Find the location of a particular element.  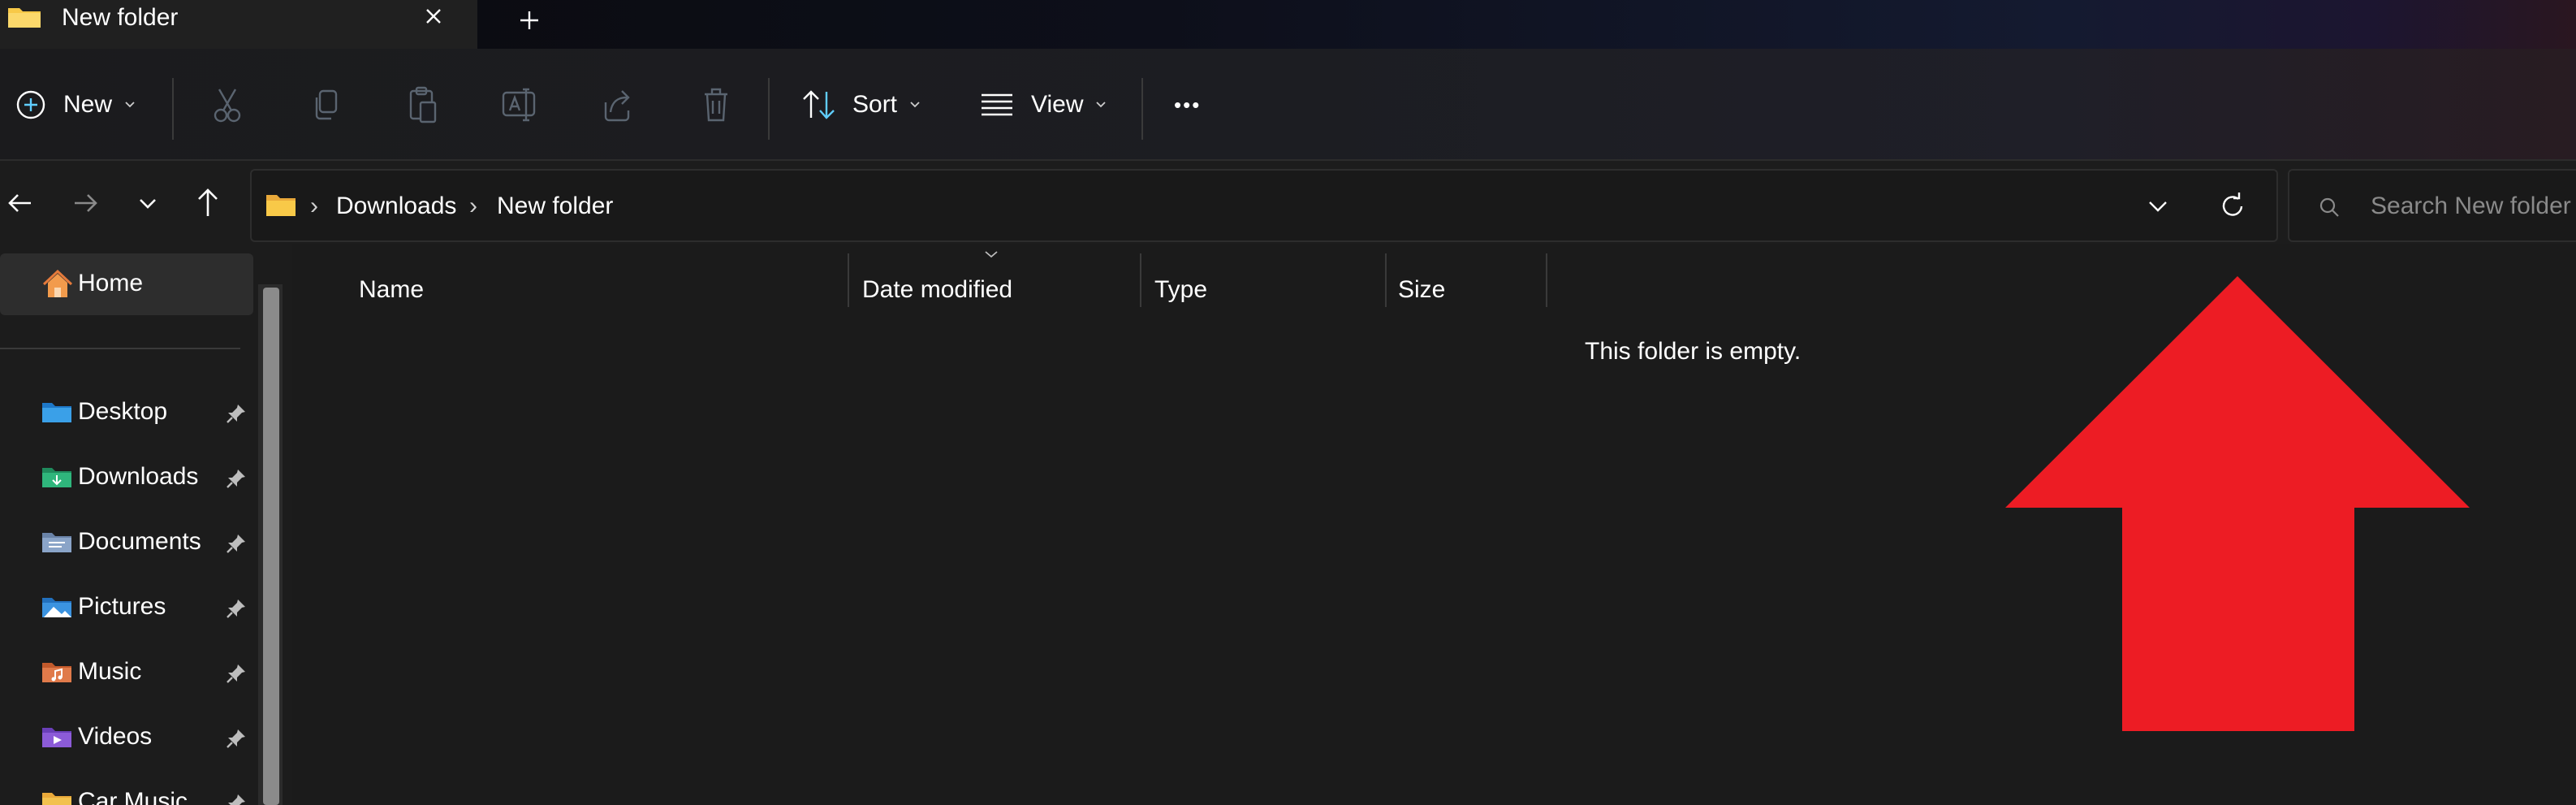

cut-icon is located at coordinates (227, 105).